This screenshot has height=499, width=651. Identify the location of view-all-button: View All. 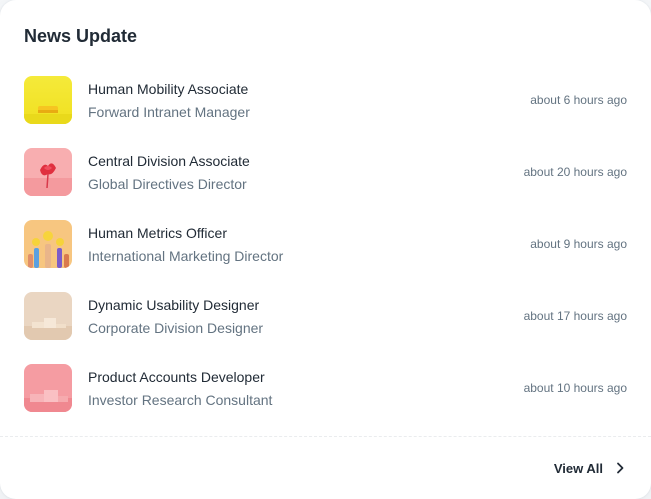
(590, 468).